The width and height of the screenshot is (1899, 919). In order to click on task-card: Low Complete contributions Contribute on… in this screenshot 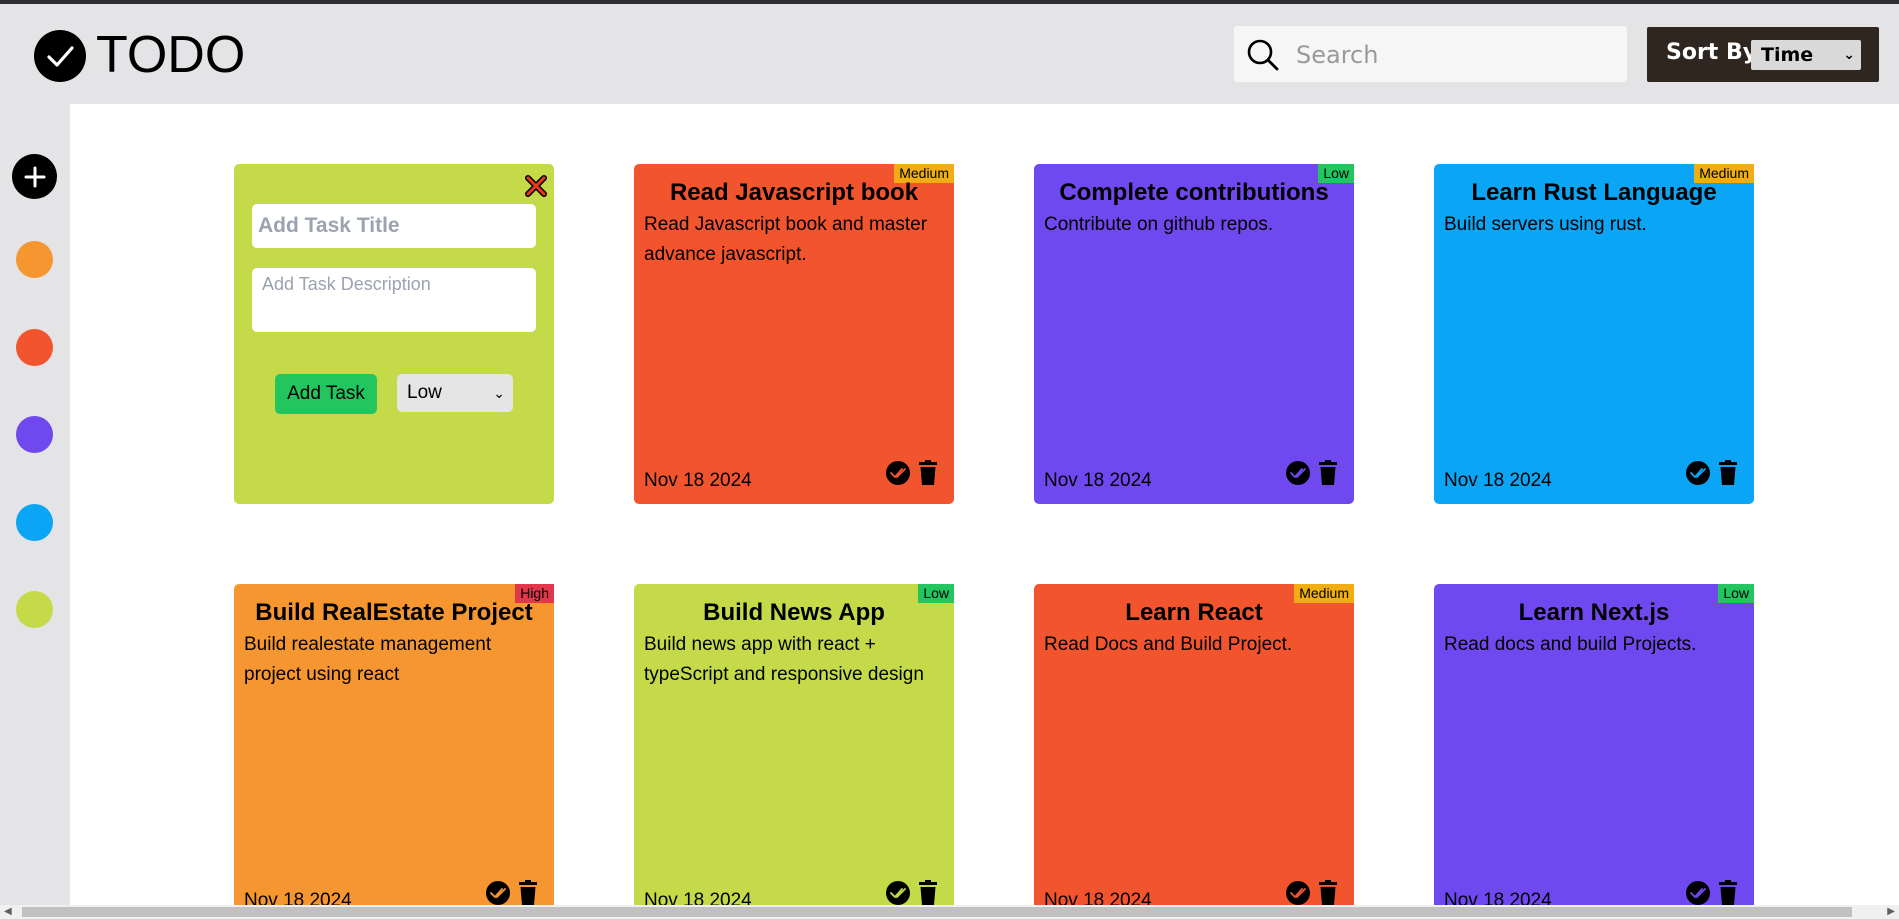, I will do `click(1194, 334)`.